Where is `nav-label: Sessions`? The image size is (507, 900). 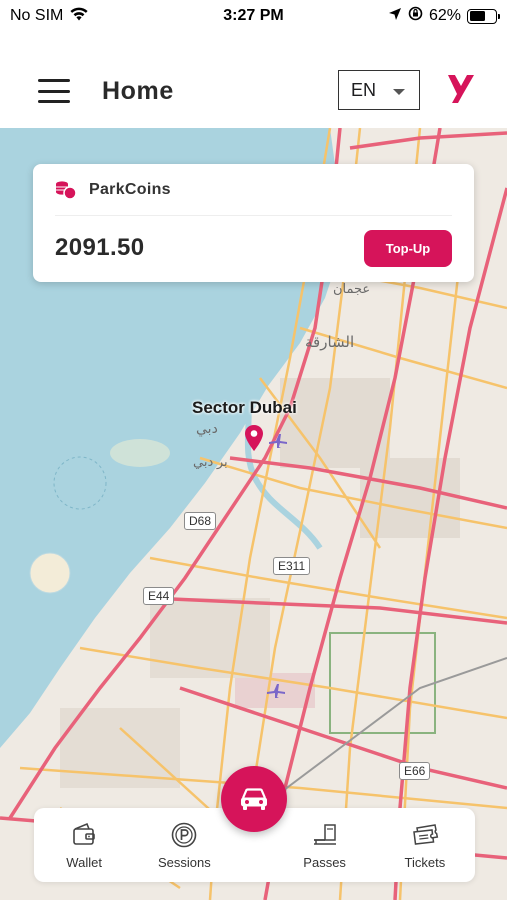 nav-label: Sessions is located at coordinates (184, 862).